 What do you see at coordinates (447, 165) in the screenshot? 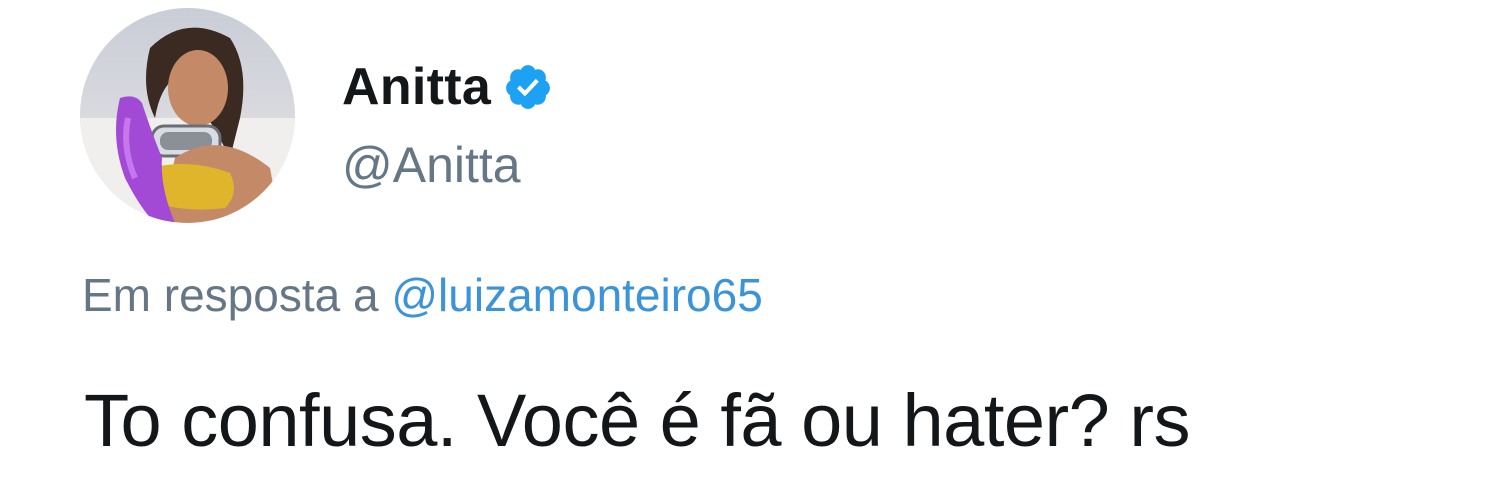
I see `author-handle: @Anitta` at bounding box center [447, 165].